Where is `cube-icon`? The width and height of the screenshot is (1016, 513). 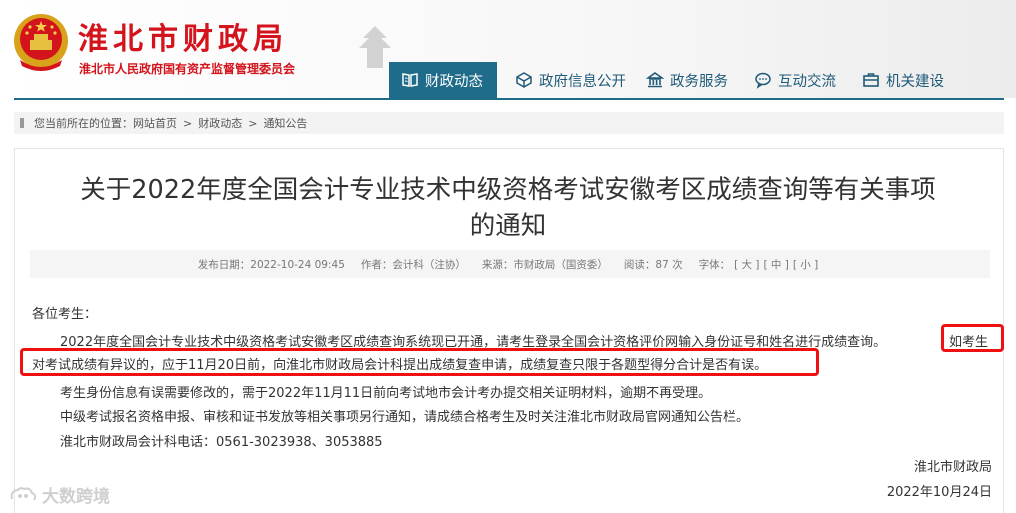
cube-icon is located at coordinates (524, 80).